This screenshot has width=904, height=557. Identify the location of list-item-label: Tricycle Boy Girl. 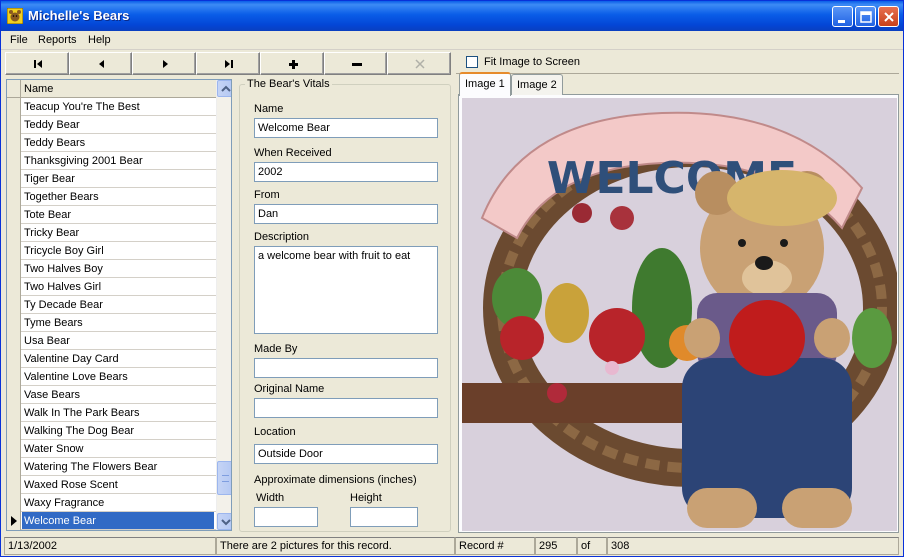
(64, 251).